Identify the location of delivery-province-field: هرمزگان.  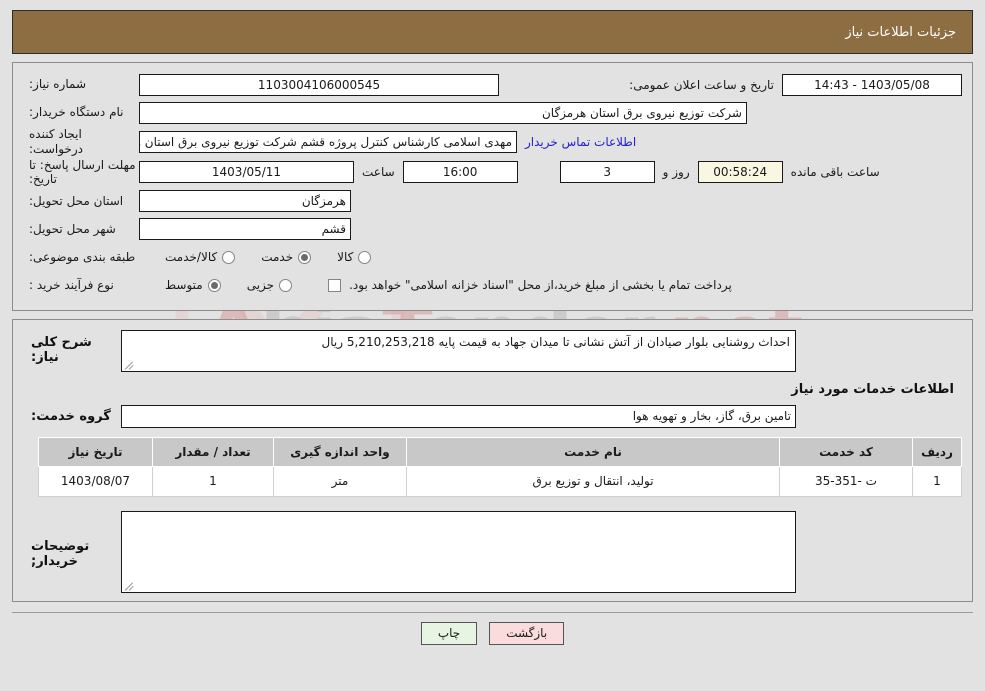
(245, 201).